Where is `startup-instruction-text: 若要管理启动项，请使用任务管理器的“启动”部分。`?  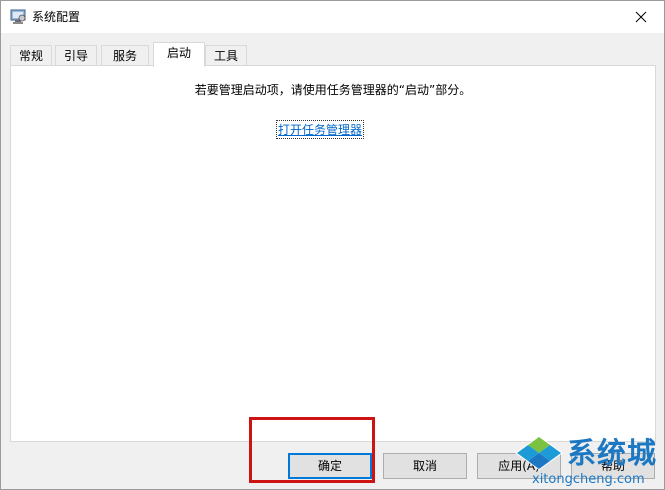 startup-instruction-text: 若要管理启动项，请使用任务管理器的“启动”部分。 is located at coordinates (333, 90).